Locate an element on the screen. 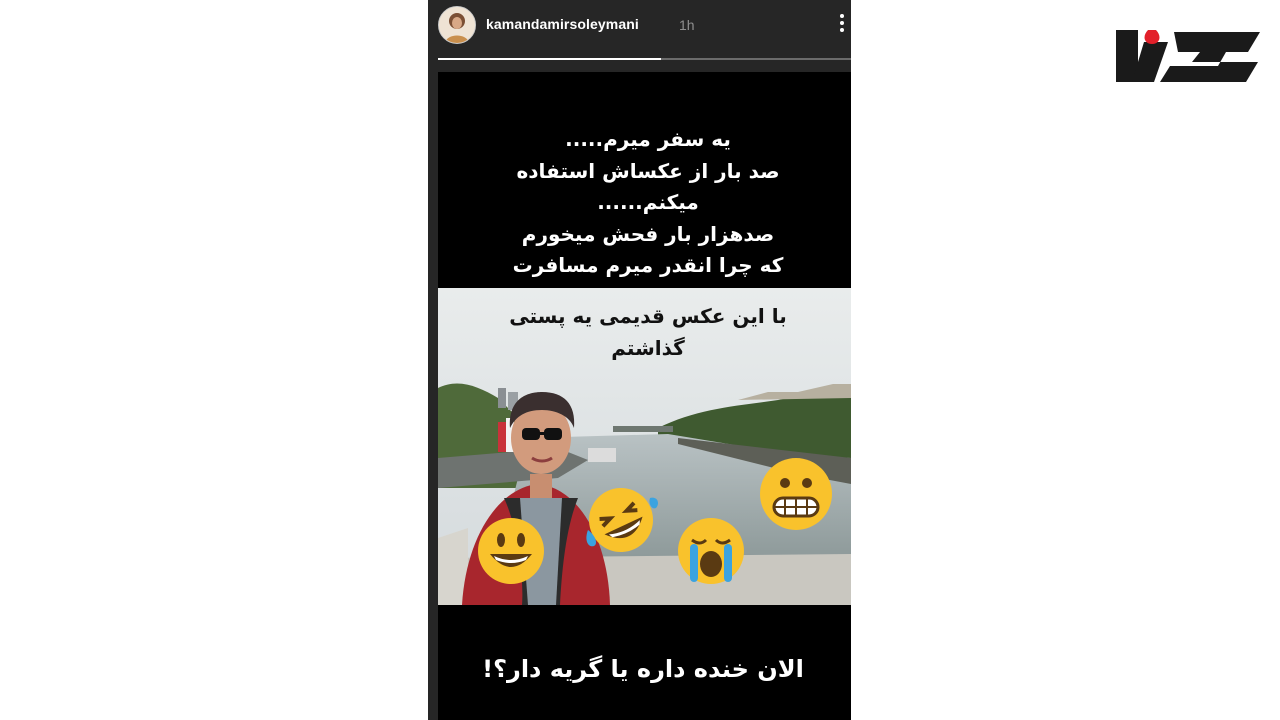  story-progress-bar is located at coordinates (644, 59).